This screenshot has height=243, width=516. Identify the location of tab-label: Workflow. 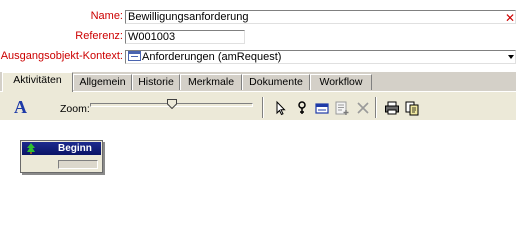
(341, 82).